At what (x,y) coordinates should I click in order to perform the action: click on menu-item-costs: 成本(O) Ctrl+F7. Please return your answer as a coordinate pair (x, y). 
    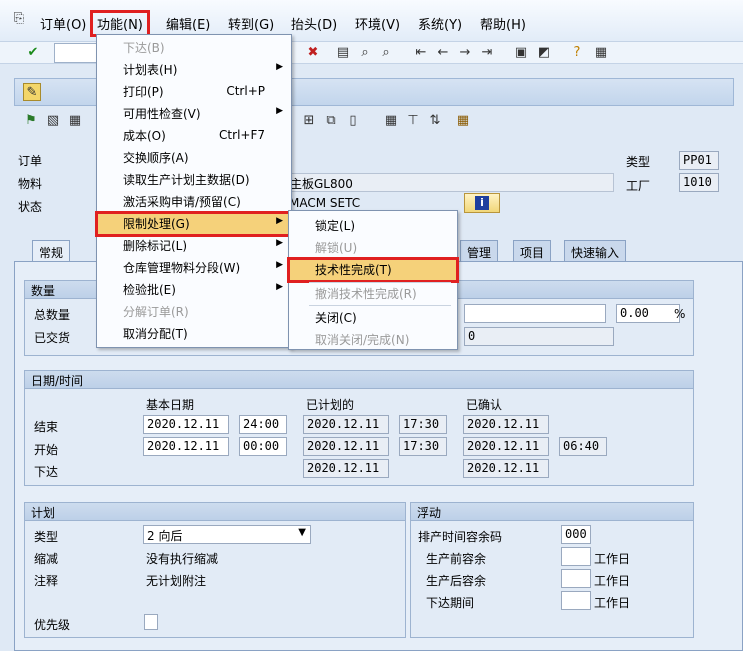
    Looking at the image, I should click on (194, 136).